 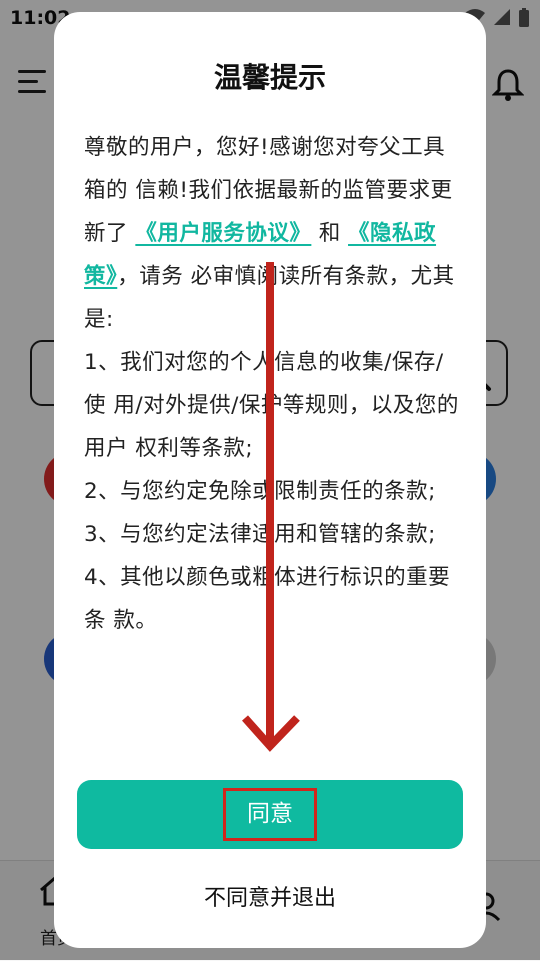 I want to click on agree-button: 同意, so click(x=270, y=814).